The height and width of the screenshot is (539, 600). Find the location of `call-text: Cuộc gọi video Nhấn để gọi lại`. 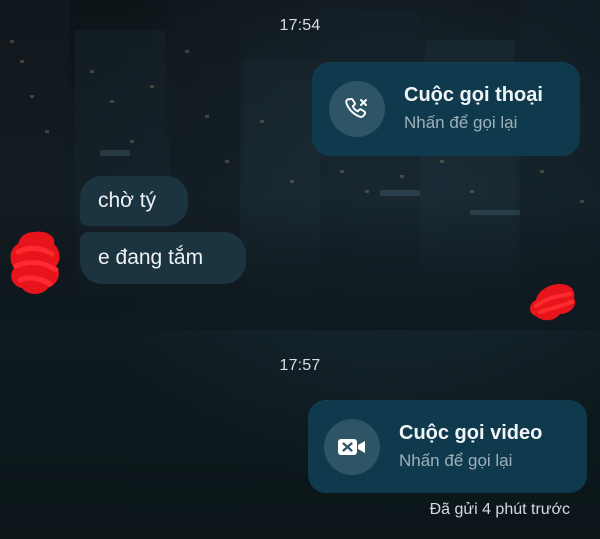

call-text: Cuộc gọi video Nhấn để gọi lại is located at coordinates (470, 447).